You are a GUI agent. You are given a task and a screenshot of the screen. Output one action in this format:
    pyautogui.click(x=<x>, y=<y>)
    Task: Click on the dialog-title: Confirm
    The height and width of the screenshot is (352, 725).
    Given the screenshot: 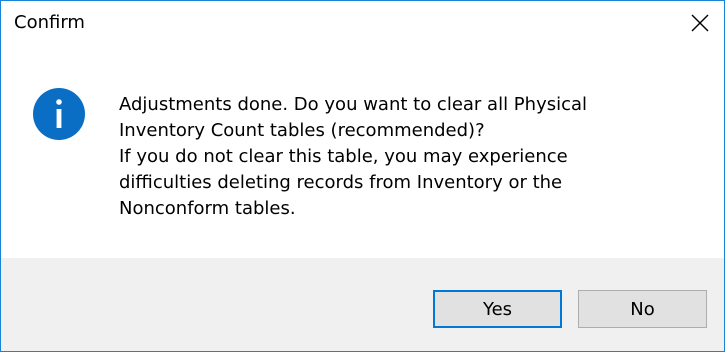 What is the action you would take?
    pyautogui.click(x=49, y=22)
    